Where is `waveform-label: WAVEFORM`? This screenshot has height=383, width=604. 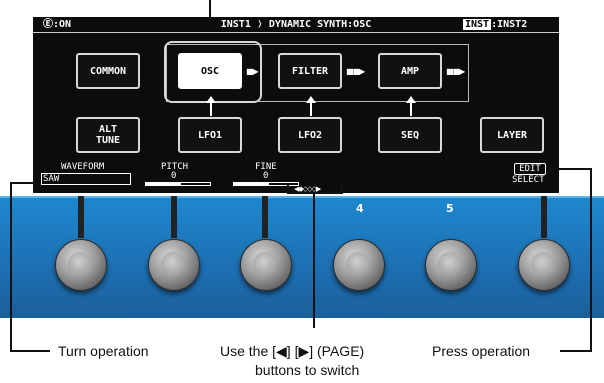
waveform-label: WAVEFORM is located at coordinates (83, 167).